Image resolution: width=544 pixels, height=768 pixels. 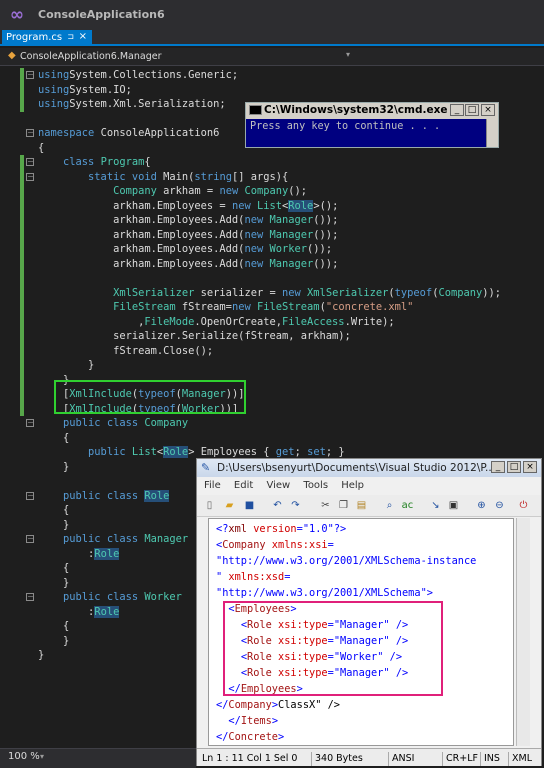 I want to click on code-token: List, so click(x=269, y=205).